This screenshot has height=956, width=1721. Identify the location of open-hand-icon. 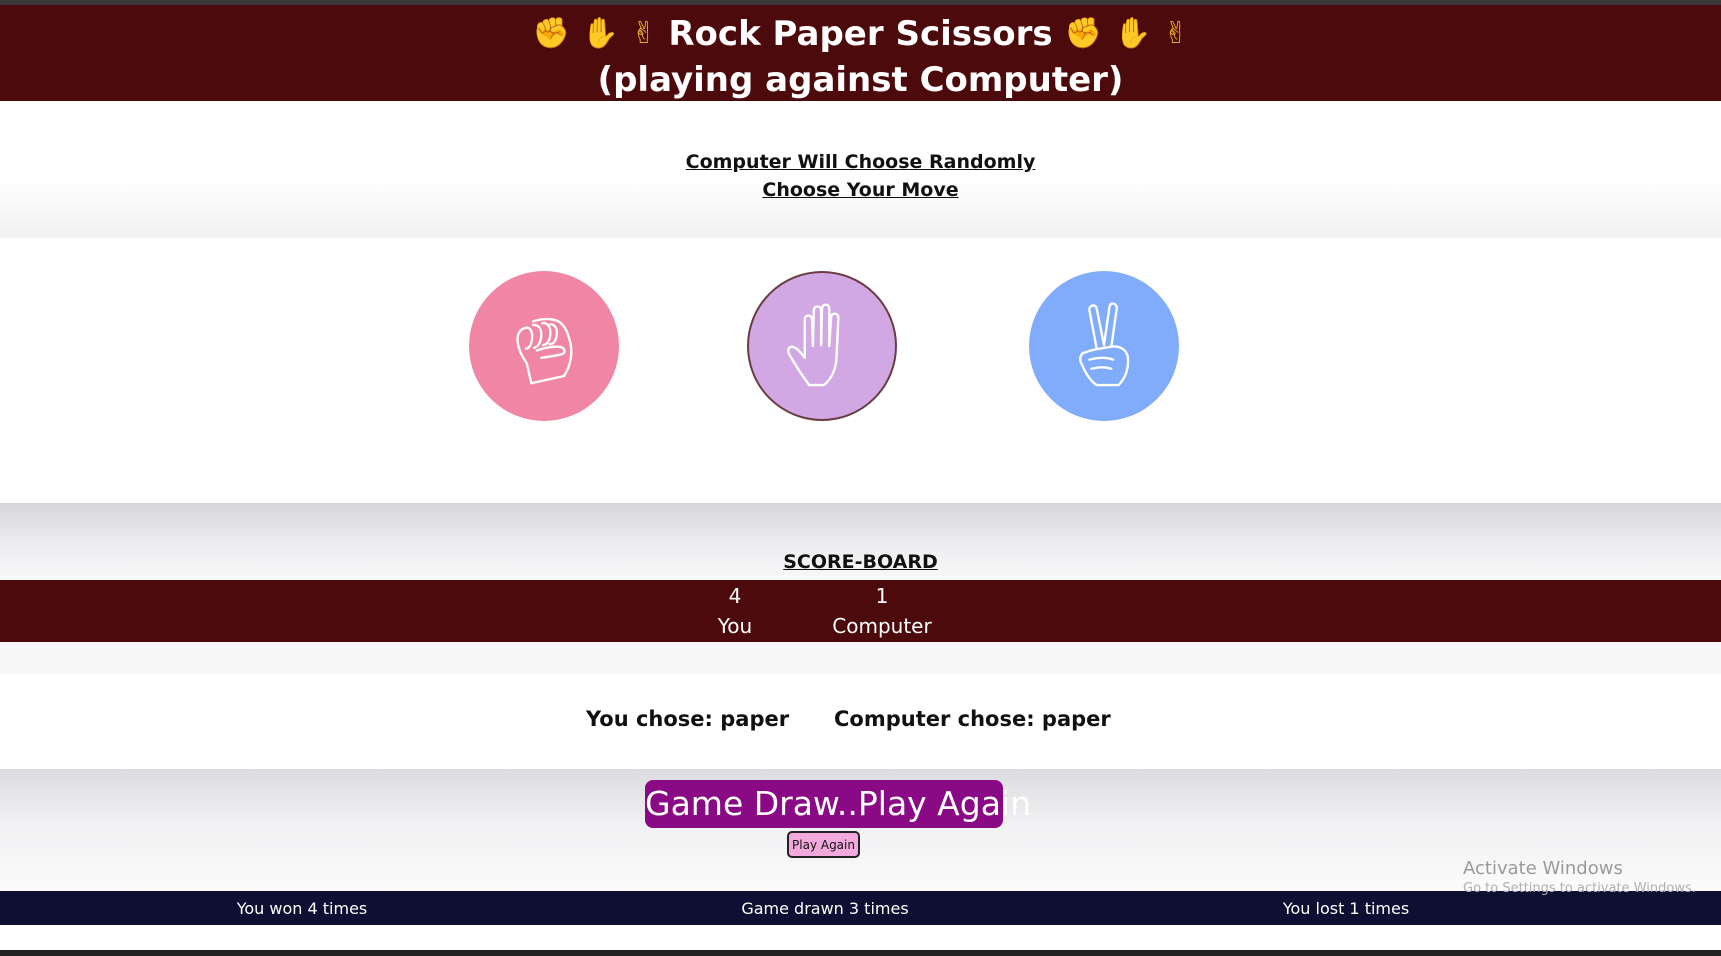
(813, 345).